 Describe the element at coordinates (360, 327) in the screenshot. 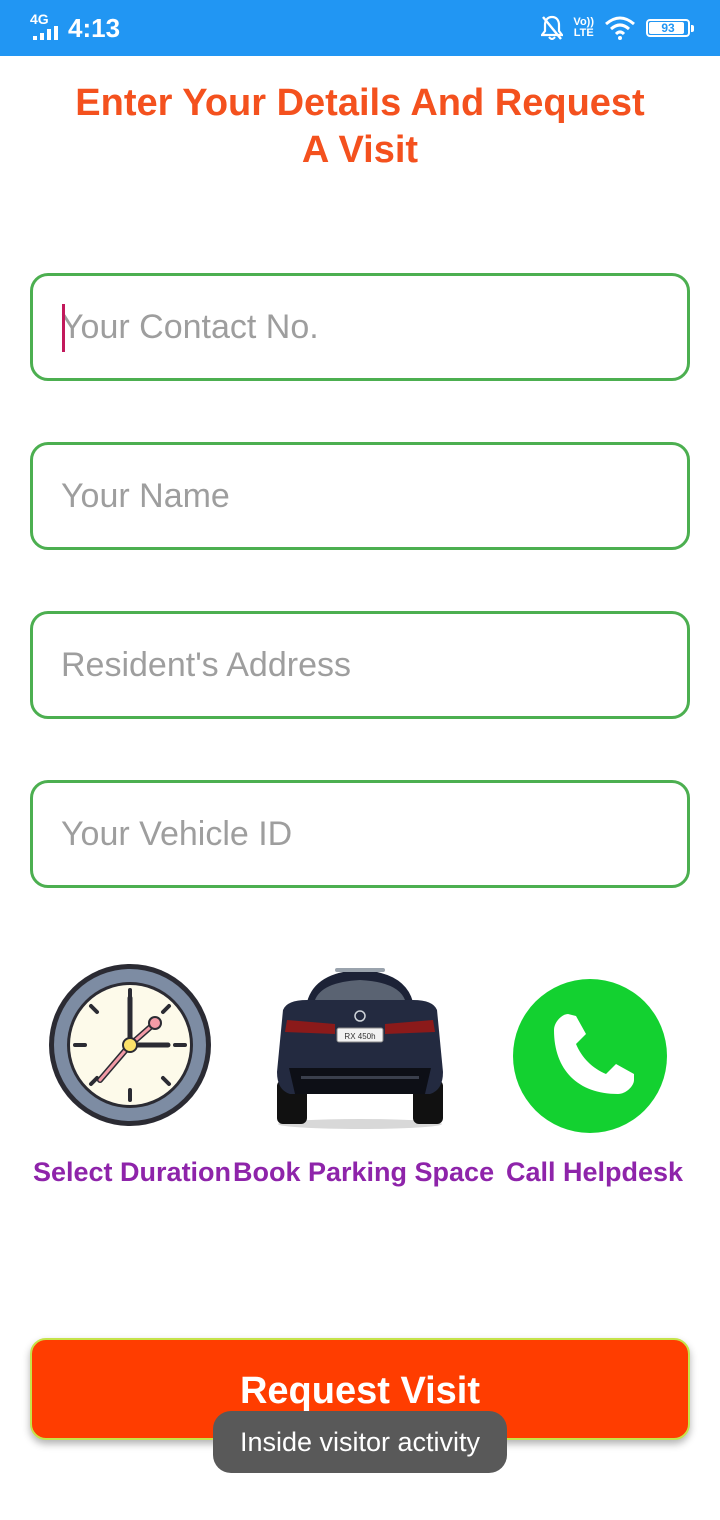

I see `contact-number-field: Your Contact No.` at that location.